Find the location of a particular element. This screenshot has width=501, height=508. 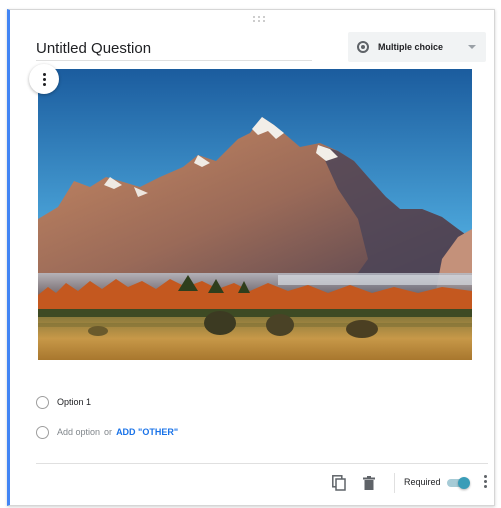

footer-separator is located at coordinates (394, 483).